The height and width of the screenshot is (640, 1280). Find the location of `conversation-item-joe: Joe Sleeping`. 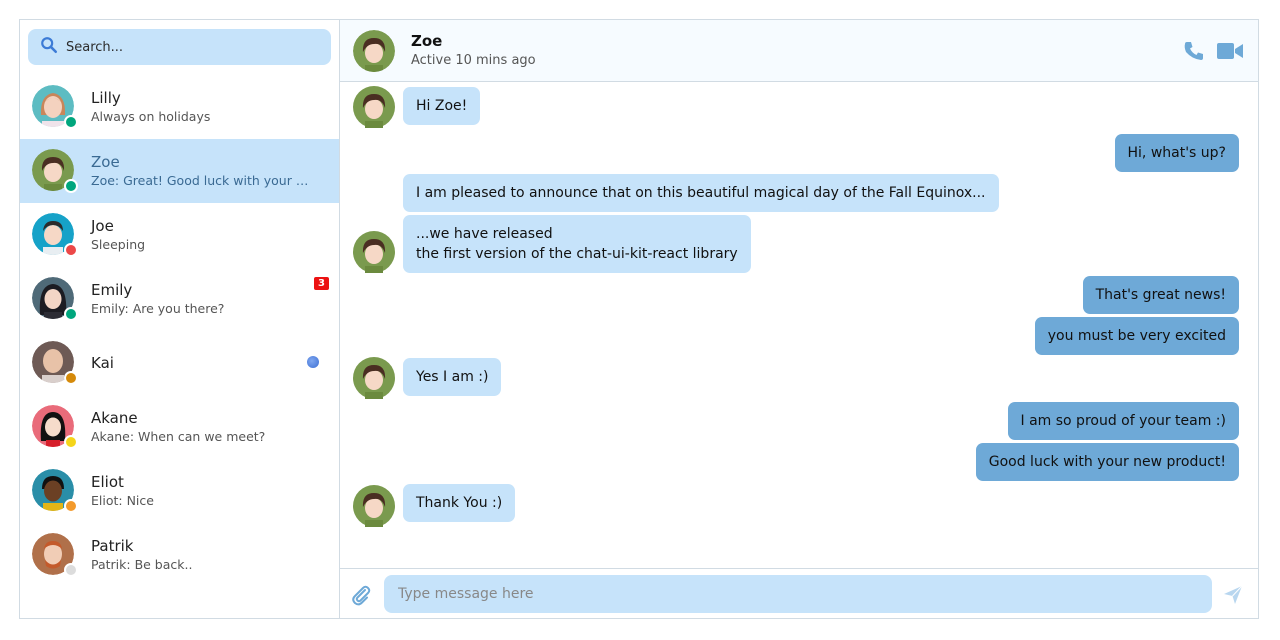

conversation-item-joe: Joe Sleeping is located at coordinates (179, 235).